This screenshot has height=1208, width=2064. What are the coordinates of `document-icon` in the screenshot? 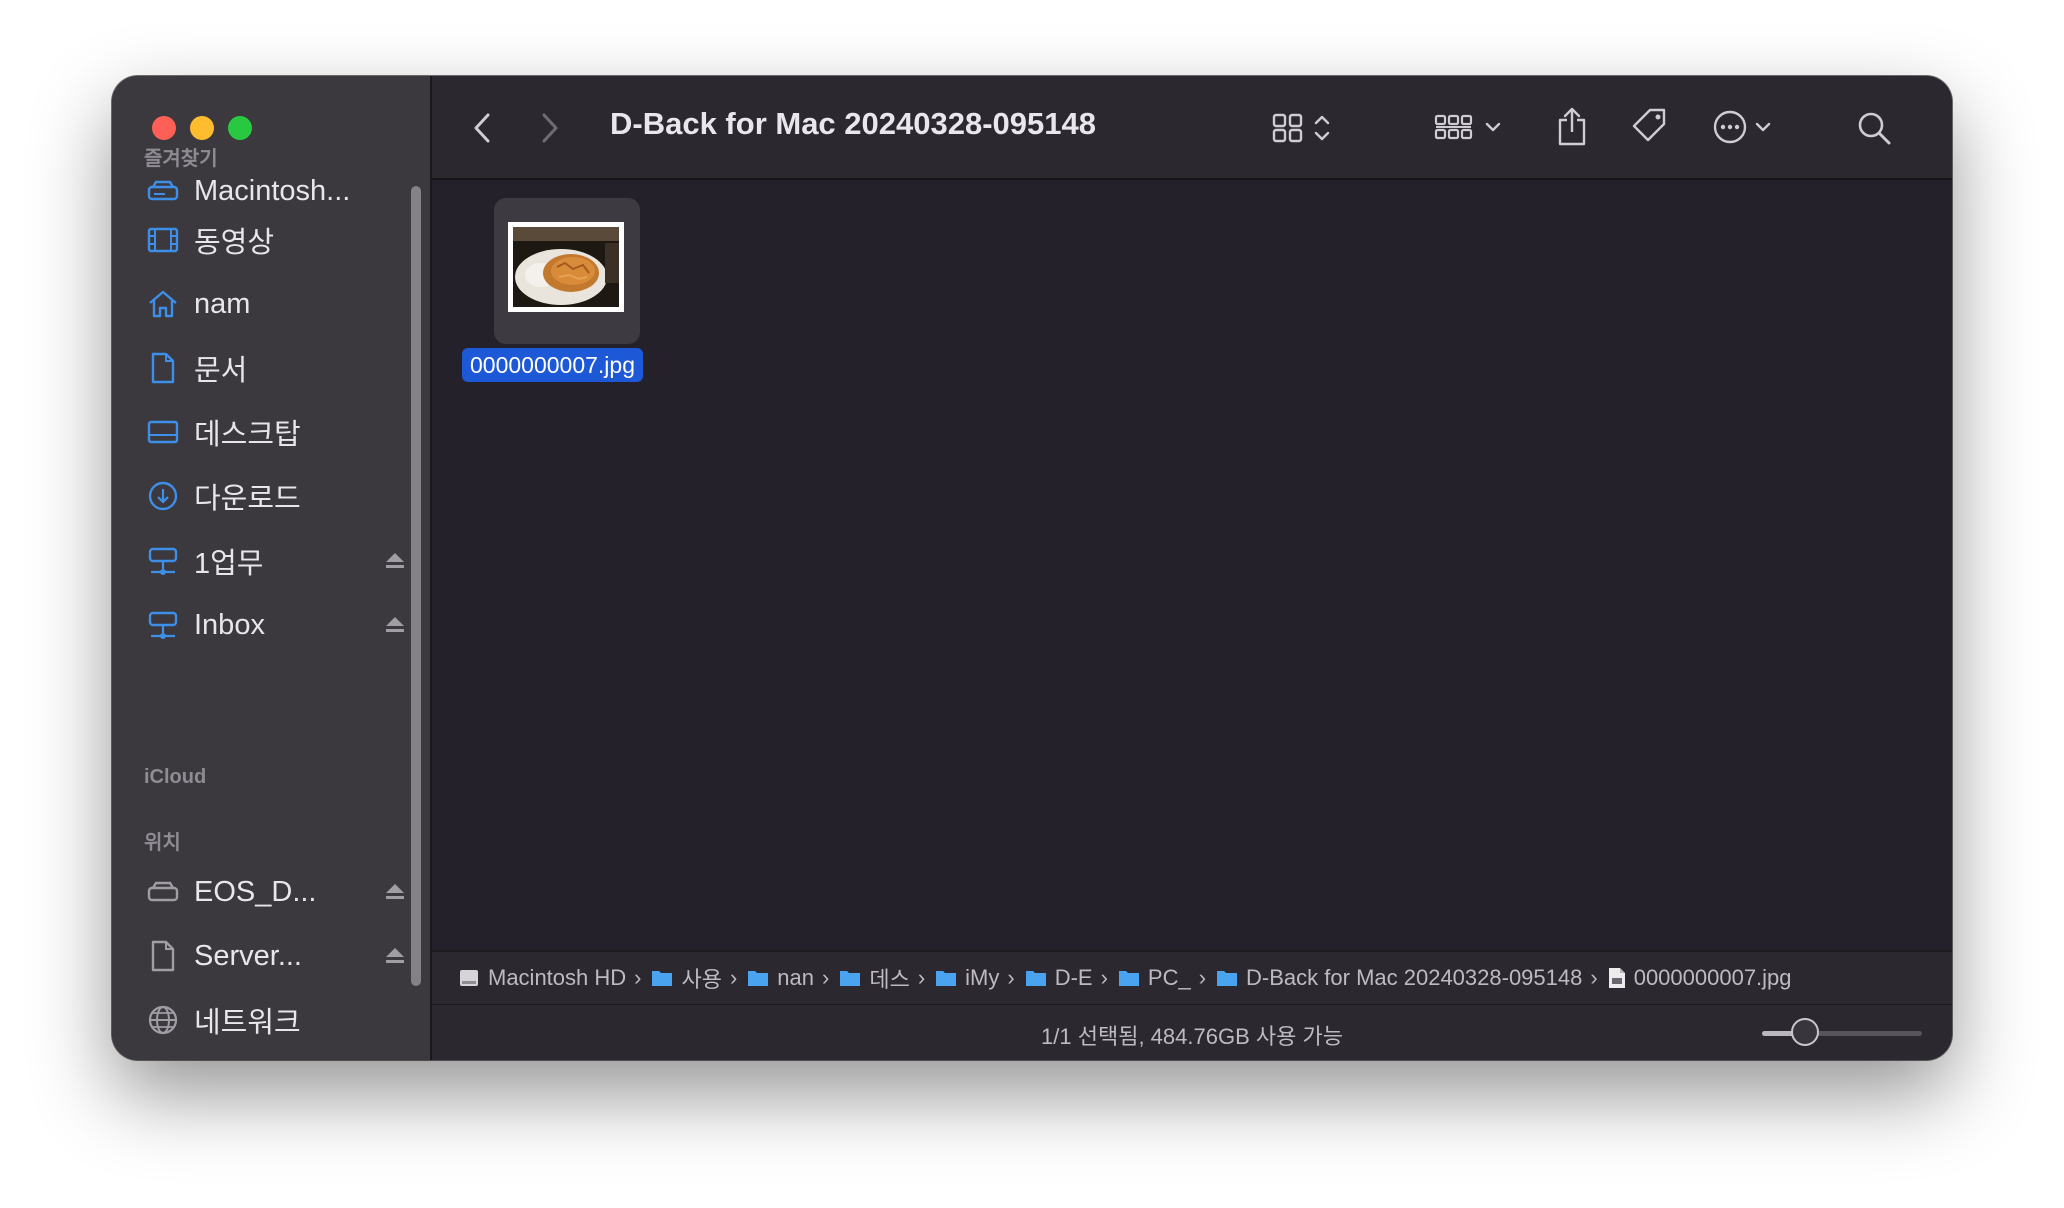 It's located at (163, 368).